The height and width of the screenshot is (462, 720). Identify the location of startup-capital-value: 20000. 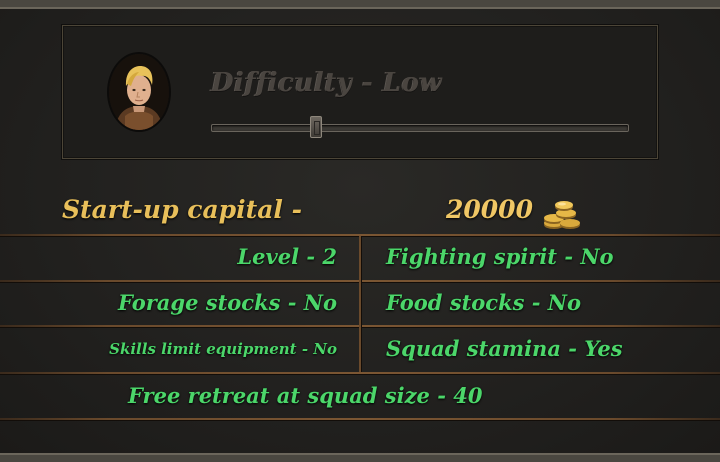
(489, 209).